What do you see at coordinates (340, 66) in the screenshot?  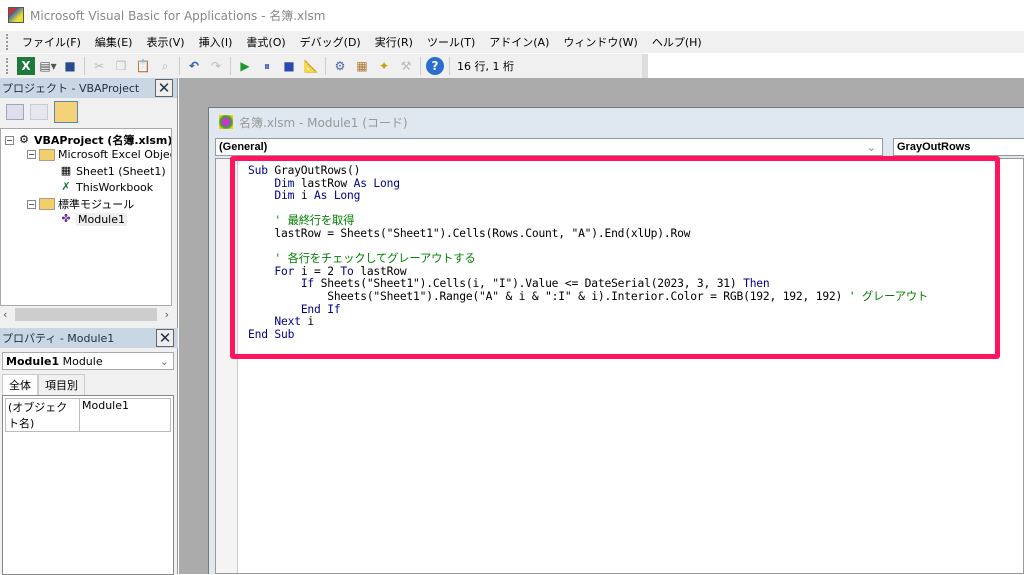 I see `project-explorer-icon: ⚙` at bounding box center [340, 66].